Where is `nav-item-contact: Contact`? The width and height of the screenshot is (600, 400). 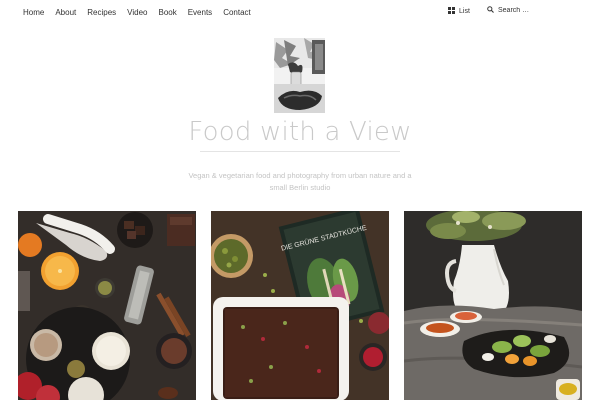
nav-item-contact: Contact is located at coordinates (237, 12).